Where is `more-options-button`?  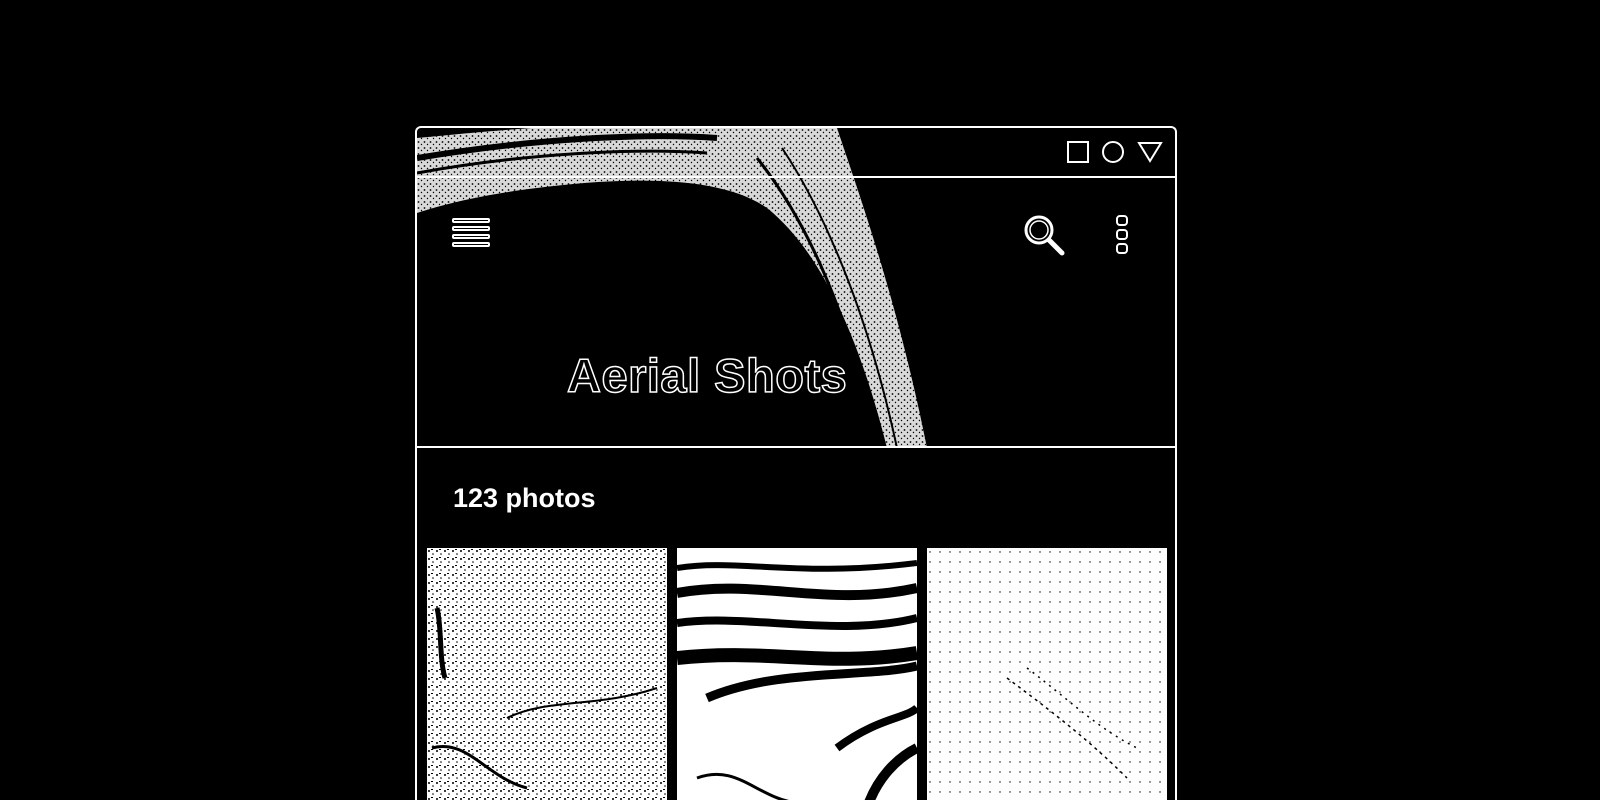
more-options-button is located at coordinates (1122, 234).